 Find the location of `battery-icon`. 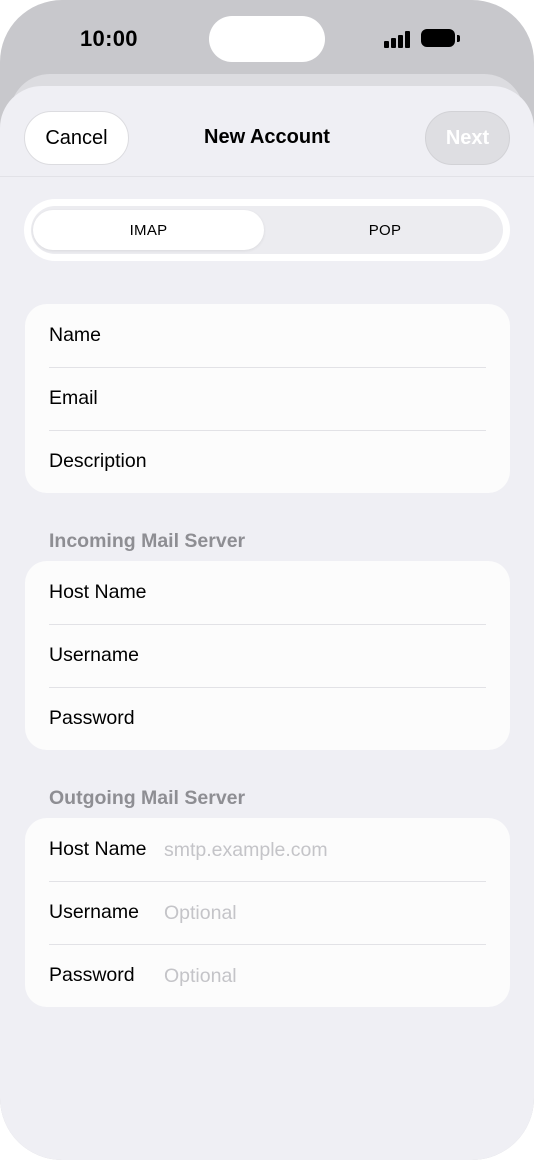

battery-icon is located at coordinates (441, 39).